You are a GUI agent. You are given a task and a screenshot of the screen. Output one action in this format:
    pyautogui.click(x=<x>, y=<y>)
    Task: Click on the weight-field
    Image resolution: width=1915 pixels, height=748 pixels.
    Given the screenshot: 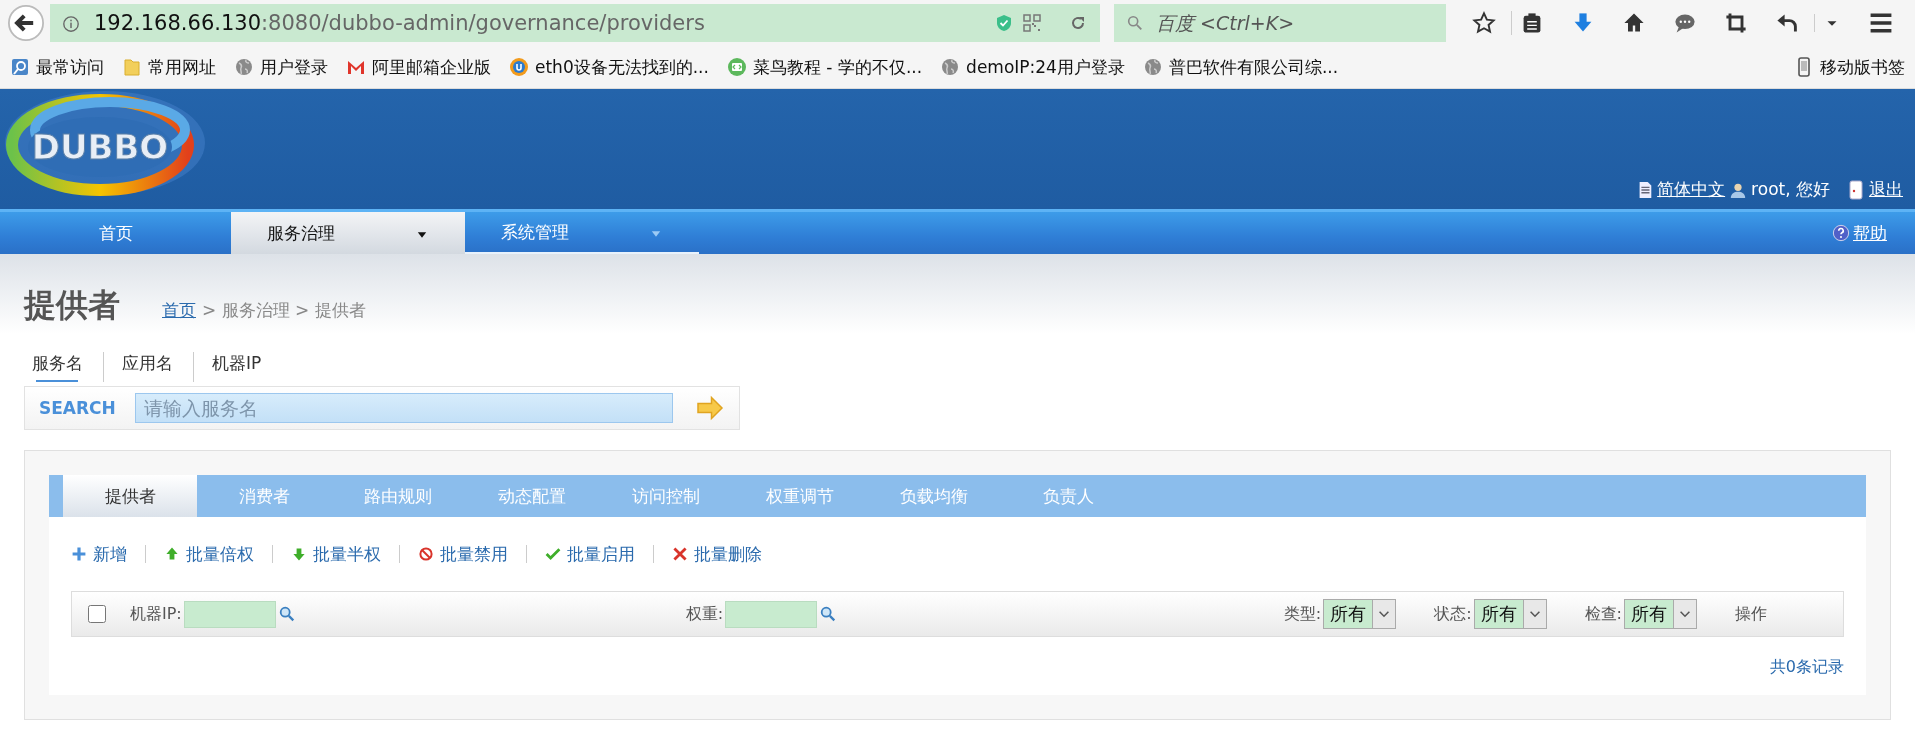 What is the action you would take?
    pyautogui.click(x=771, y=614)
    